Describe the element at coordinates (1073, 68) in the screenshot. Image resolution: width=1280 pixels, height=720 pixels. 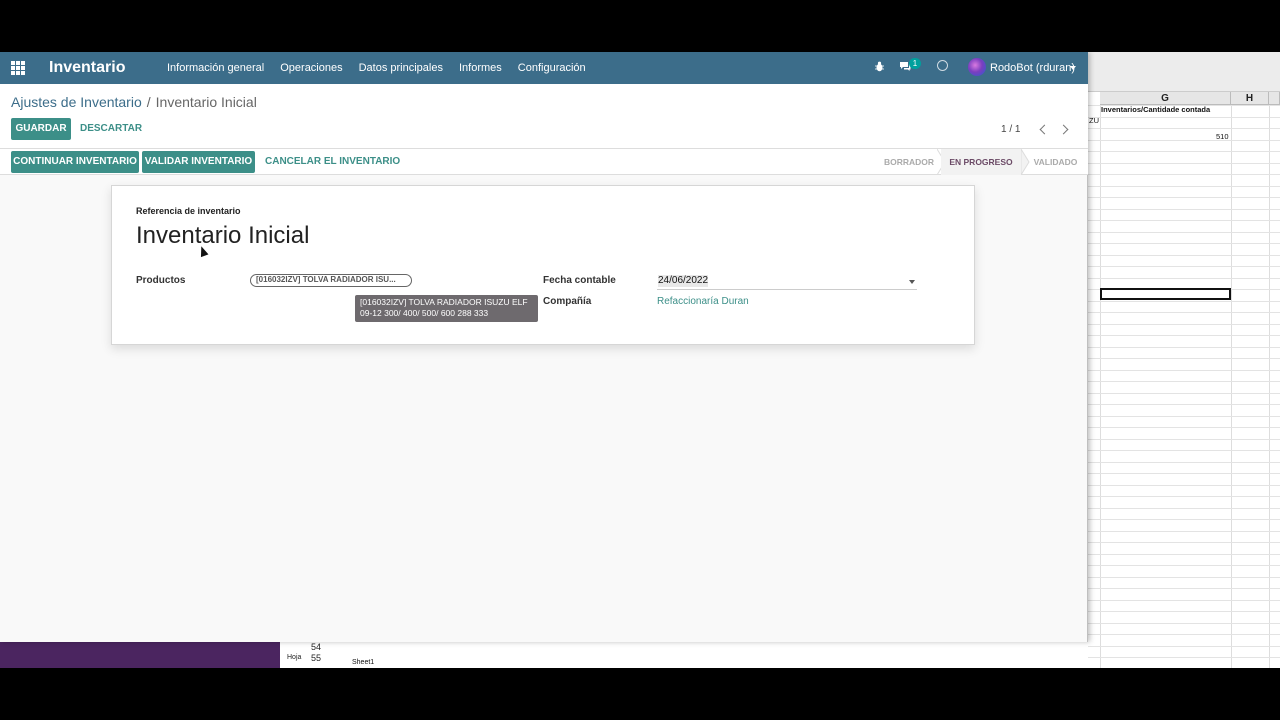
I see `caret-down-icon` at that location.